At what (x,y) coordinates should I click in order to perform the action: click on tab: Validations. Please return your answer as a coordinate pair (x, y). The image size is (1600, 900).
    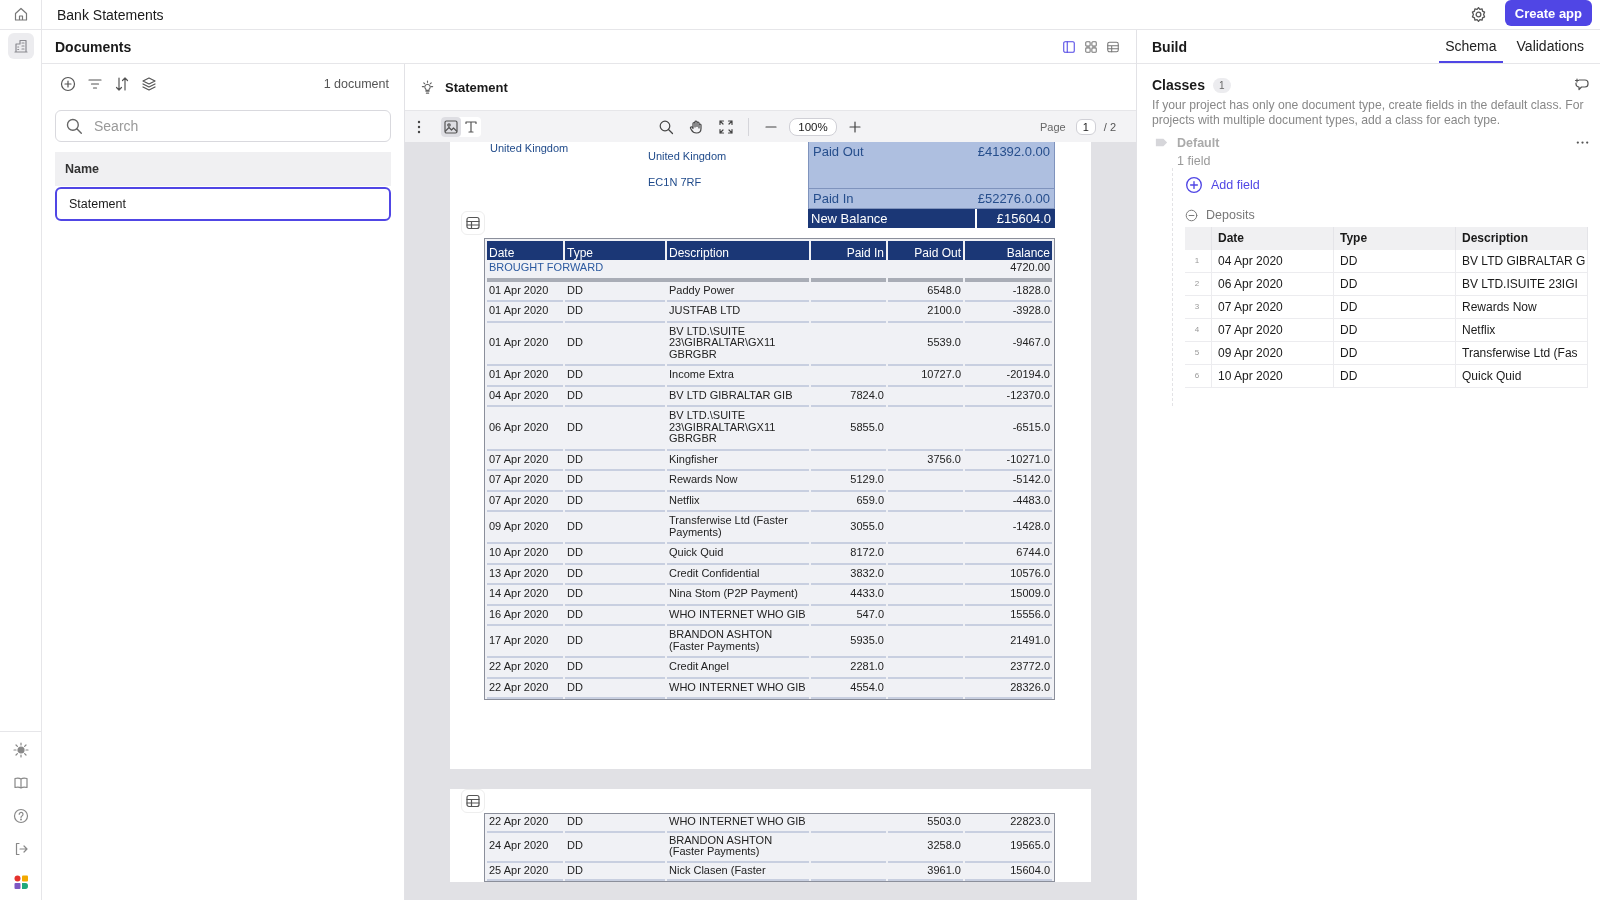
    Looking at the image, I should click on (1550, 46).